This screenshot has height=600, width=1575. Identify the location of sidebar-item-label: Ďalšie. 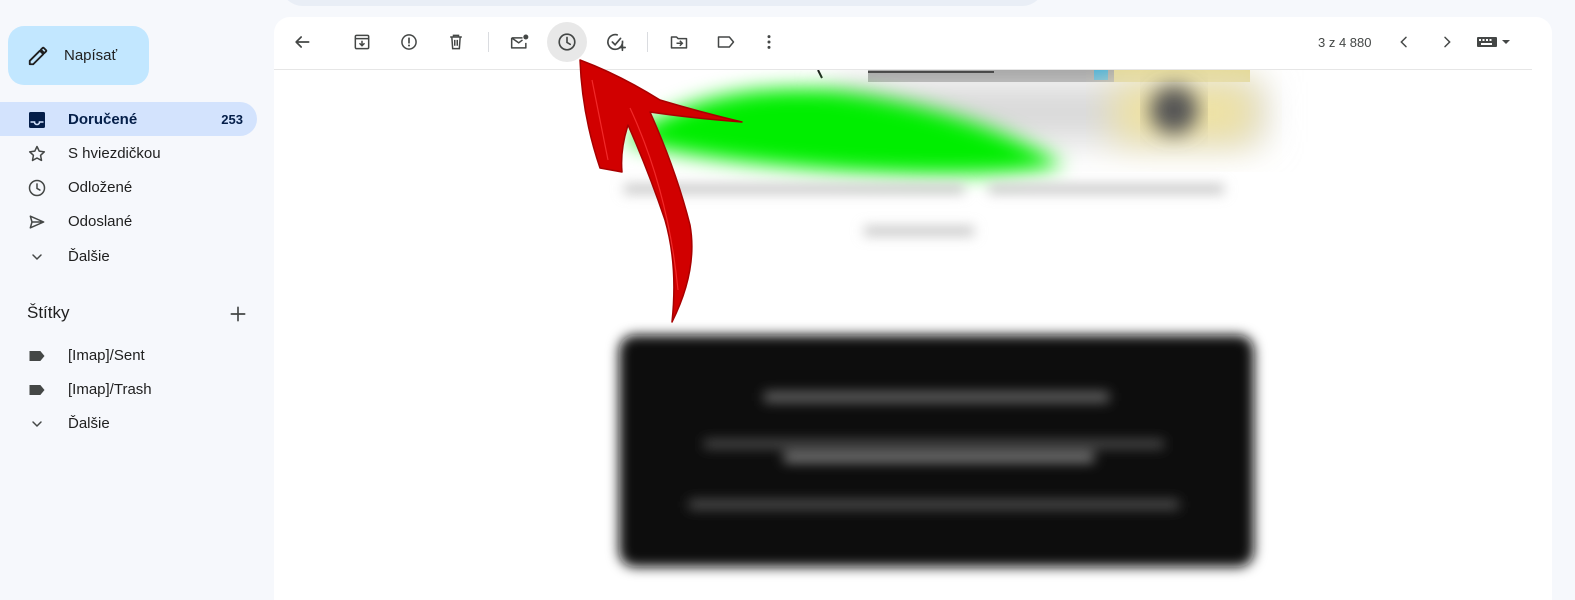
(89, 256).